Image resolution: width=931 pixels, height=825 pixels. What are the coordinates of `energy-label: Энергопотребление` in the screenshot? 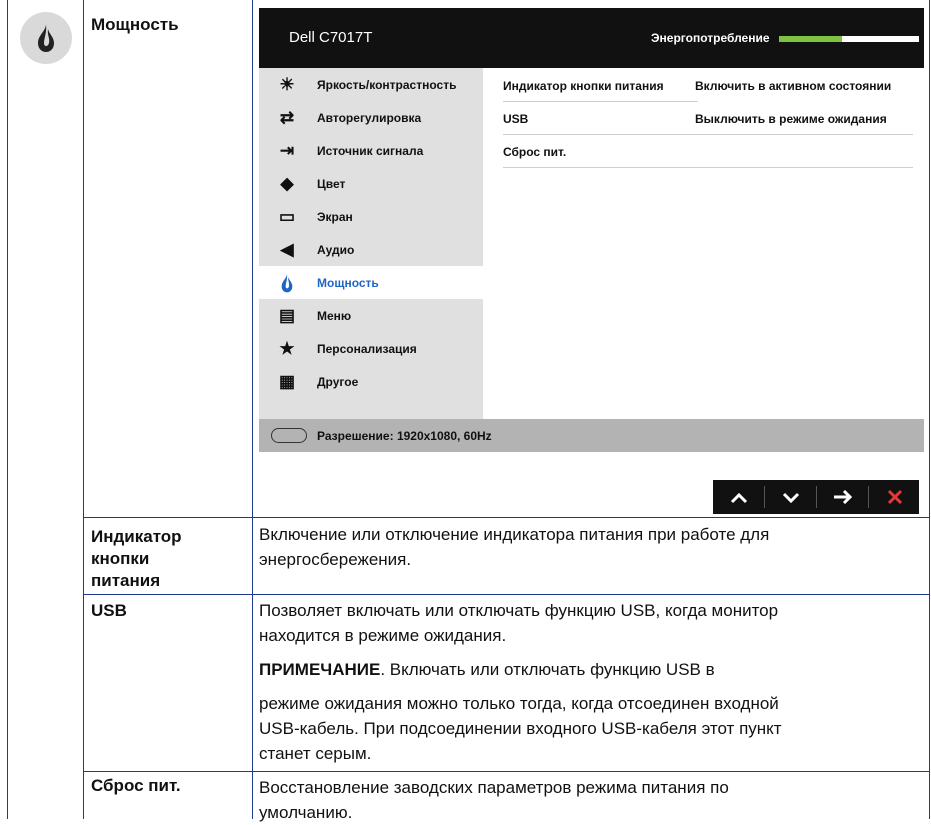 It's located at (710, 38).